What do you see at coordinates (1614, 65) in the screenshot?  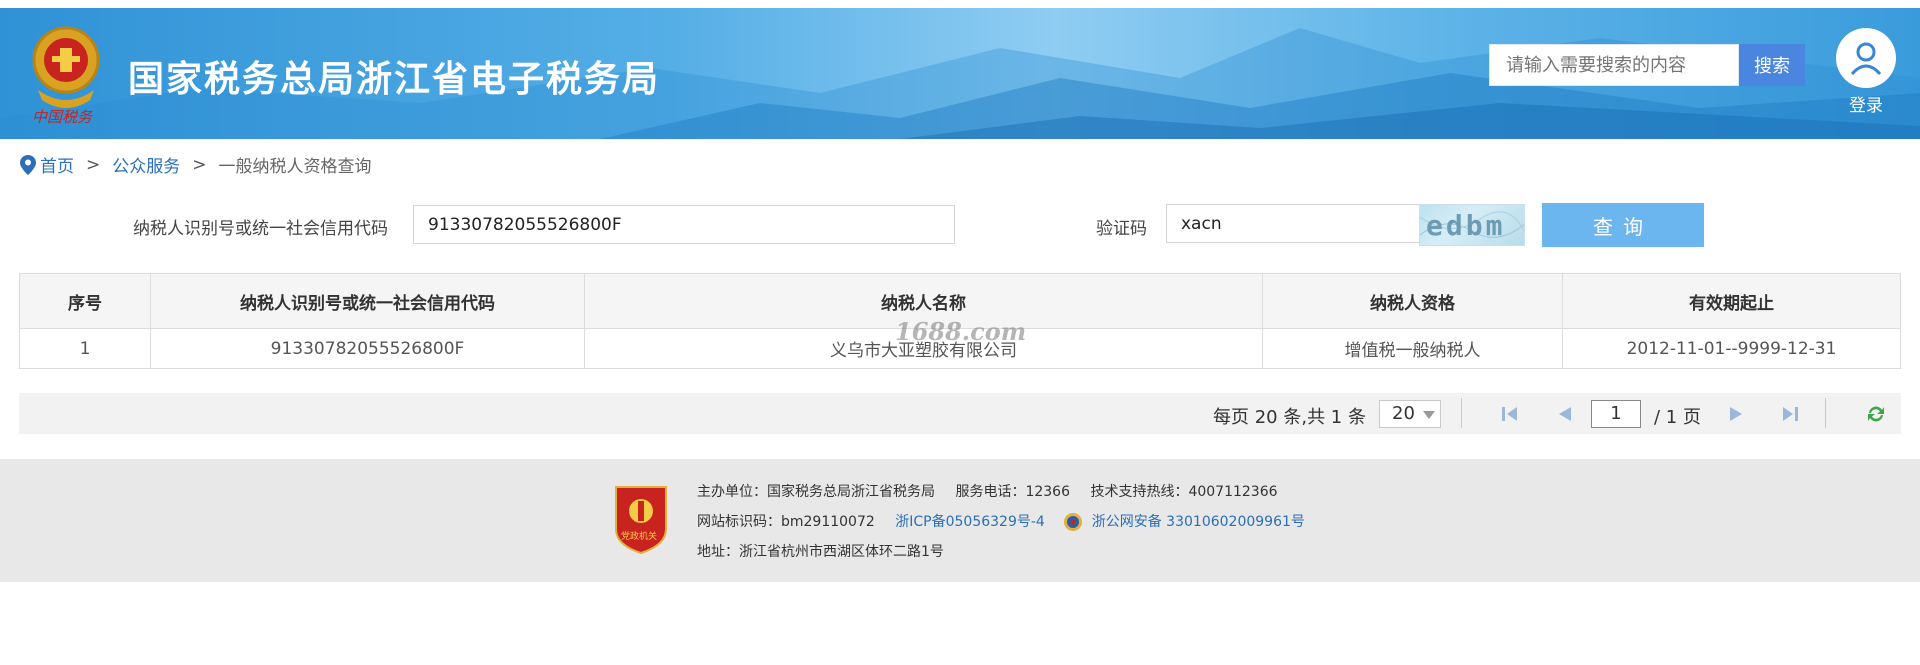 I see `search-input` at bounding box center [1614, 65].